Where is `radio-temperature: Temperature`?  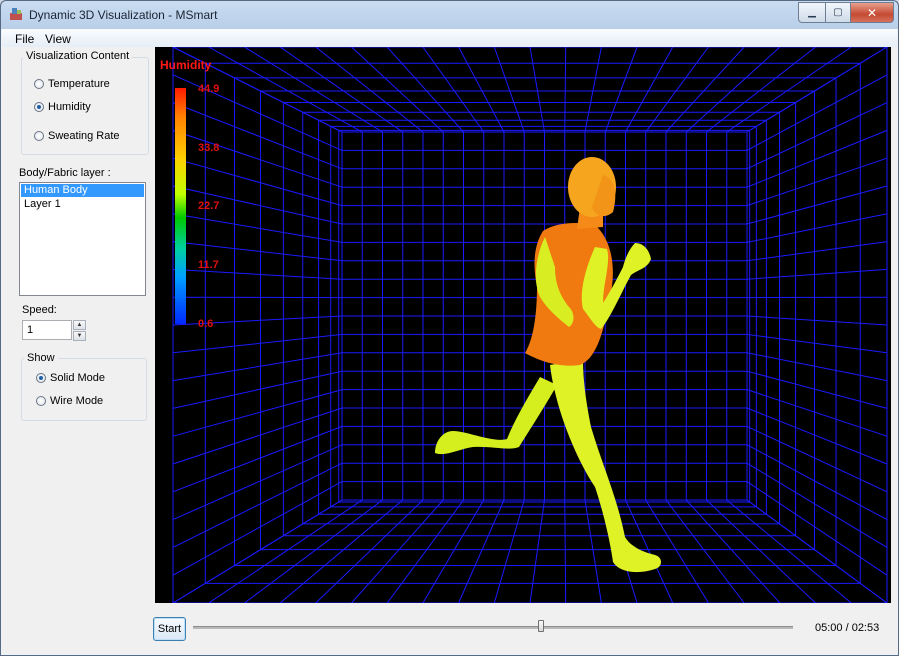
radio-temperature: Temperature is located at coordinates (72, 84).